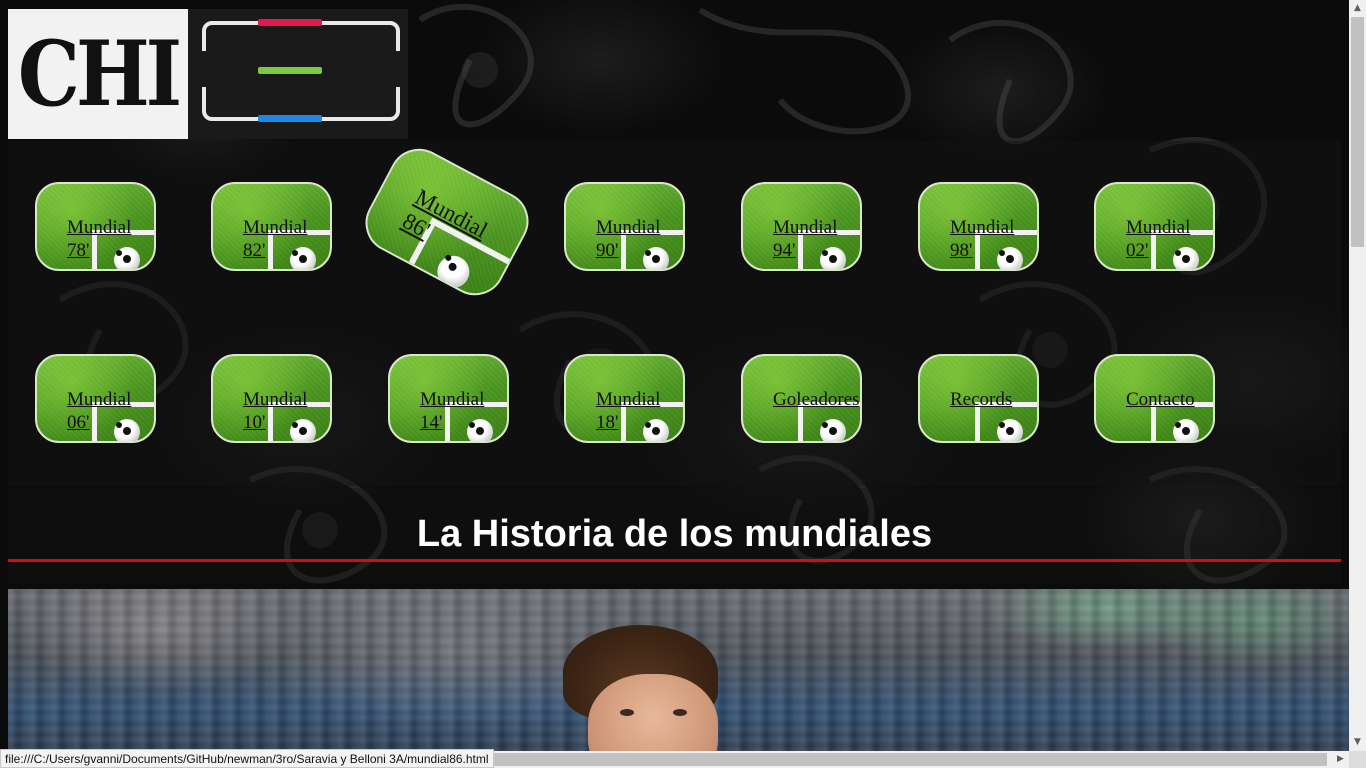 This screenshot has width=1366, height=768. I want to click on logo-icon-panel, so click(298, 74).